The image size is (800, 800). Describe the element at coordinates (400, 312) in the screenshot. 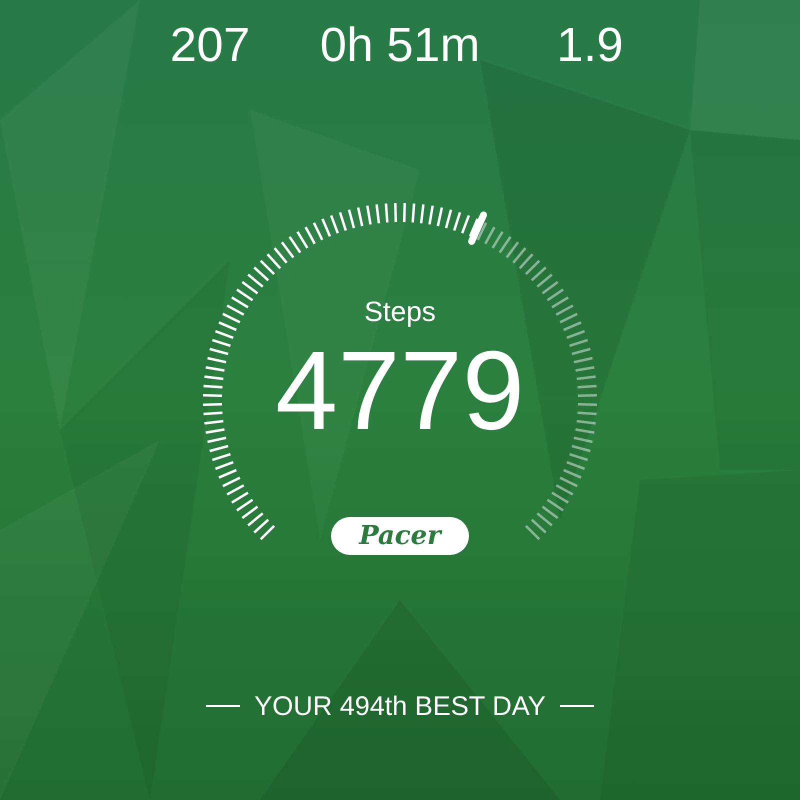

I see `steps-label: Steps` at that location.